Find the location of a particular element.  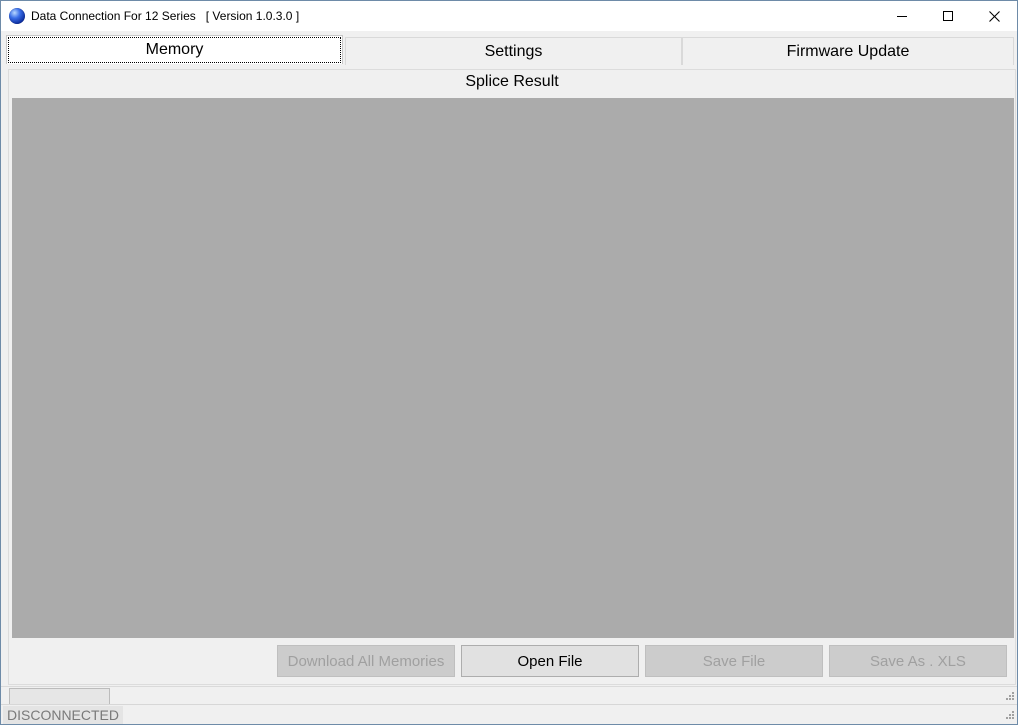

tab-memory-label: Memory is located at coordinates (174, 49).